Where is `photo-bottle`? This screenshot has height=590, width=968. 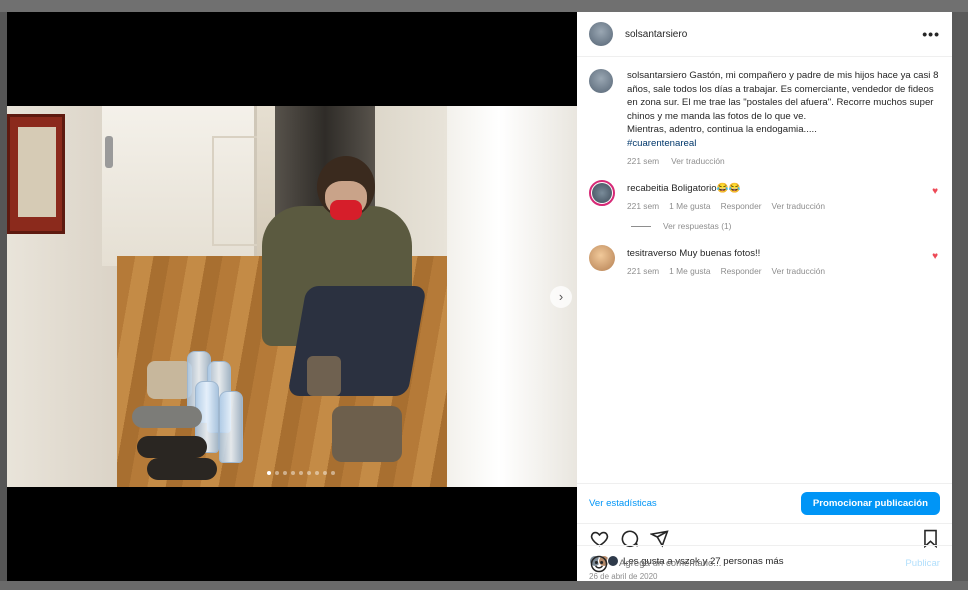 photo-bottle is located at coordinates (231, 427).